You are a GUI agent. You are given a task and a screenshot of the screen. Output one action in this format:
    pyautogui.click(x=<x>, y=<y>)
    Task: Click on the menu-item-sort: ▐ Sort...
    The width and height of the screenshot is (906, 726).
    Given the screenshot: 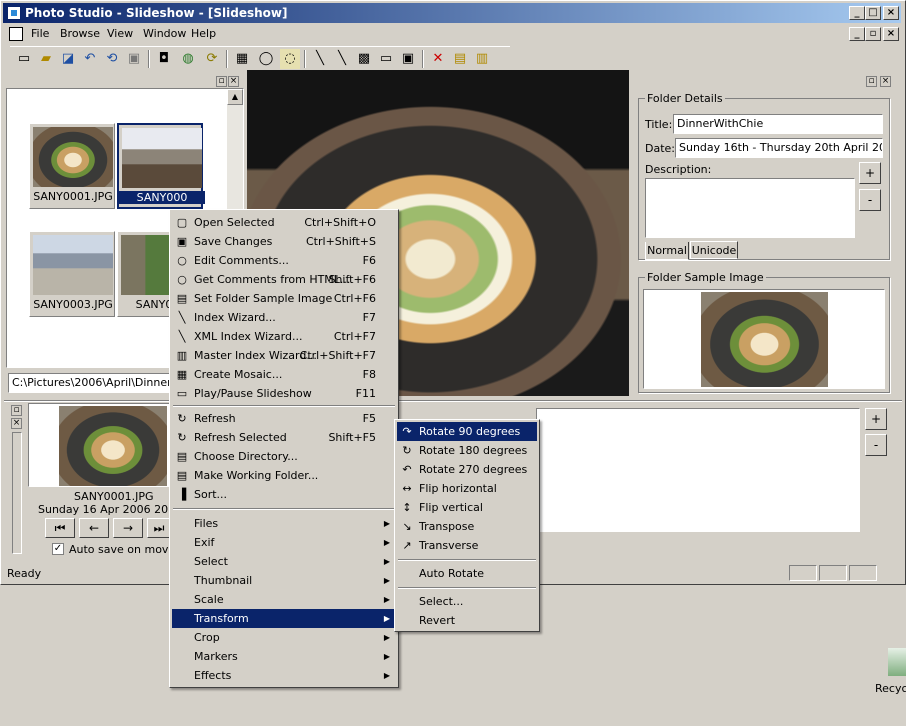 What is the action you would take?
    pyautogui.click(x=284, y=494)
    